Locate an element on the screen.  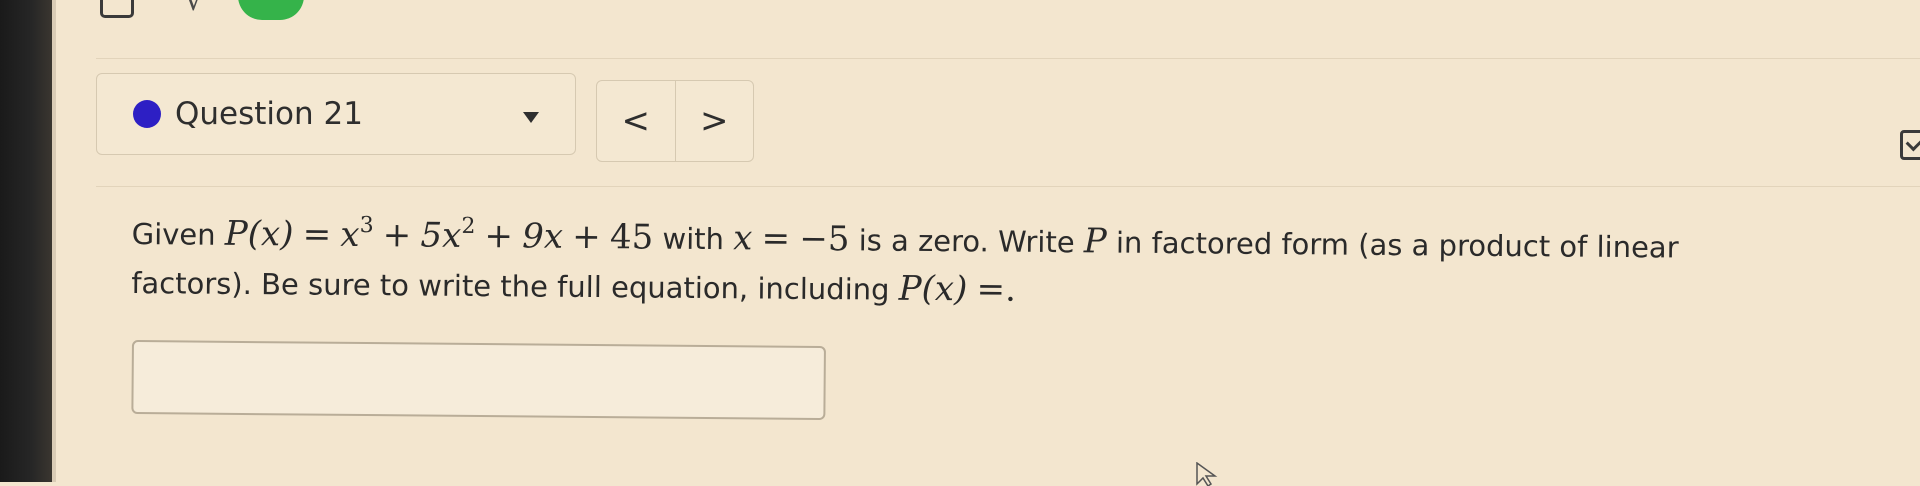
math-9x: 9x is located at coordinates (543, 236).